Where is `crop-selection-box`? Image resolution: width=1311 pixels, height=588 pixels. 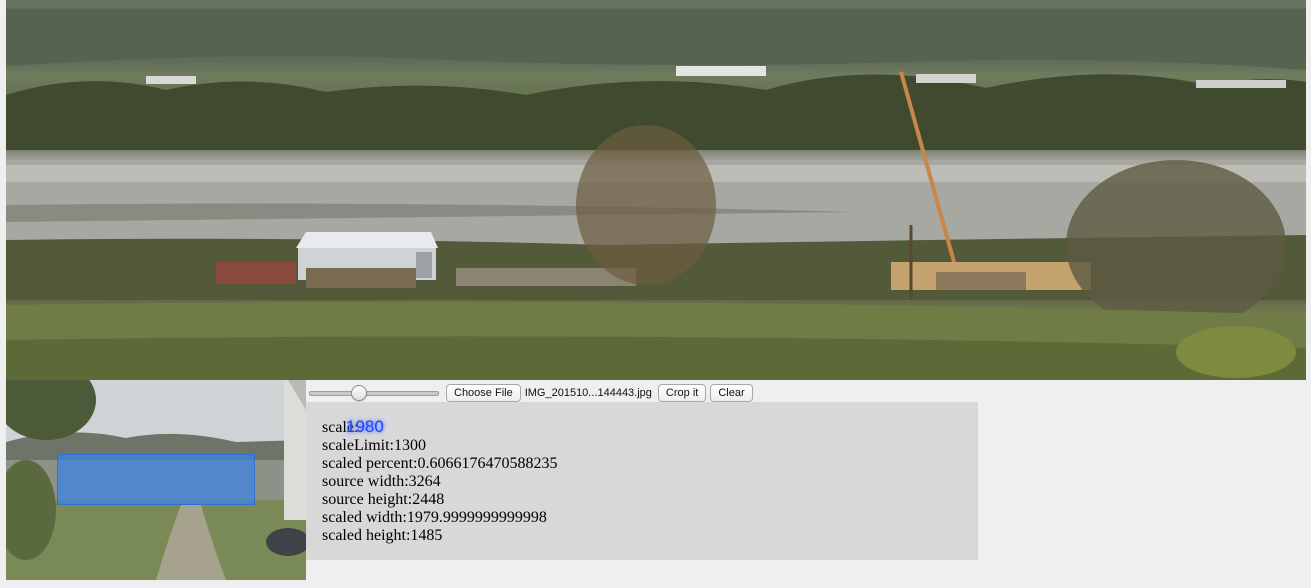
crop-selection-box is located at coordinates (156, 479).